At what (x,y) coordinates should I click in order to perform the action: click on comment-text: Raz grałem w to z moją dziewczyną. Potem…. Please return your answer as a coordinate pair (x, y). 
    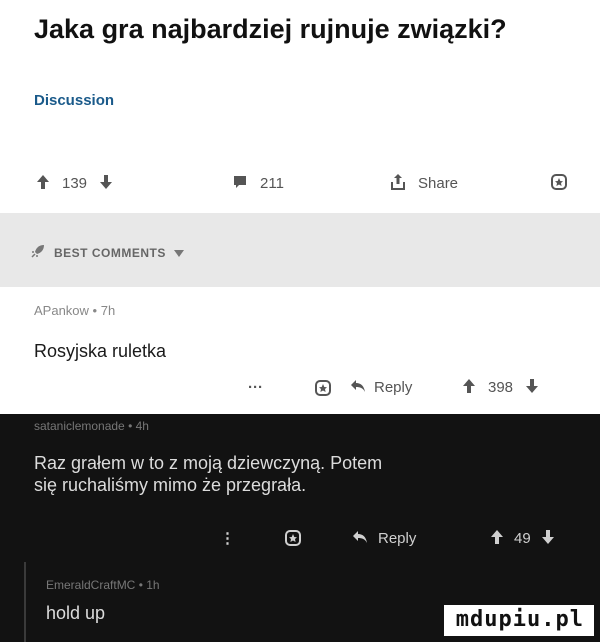
    Looking at the image, I should click on (208, 474).